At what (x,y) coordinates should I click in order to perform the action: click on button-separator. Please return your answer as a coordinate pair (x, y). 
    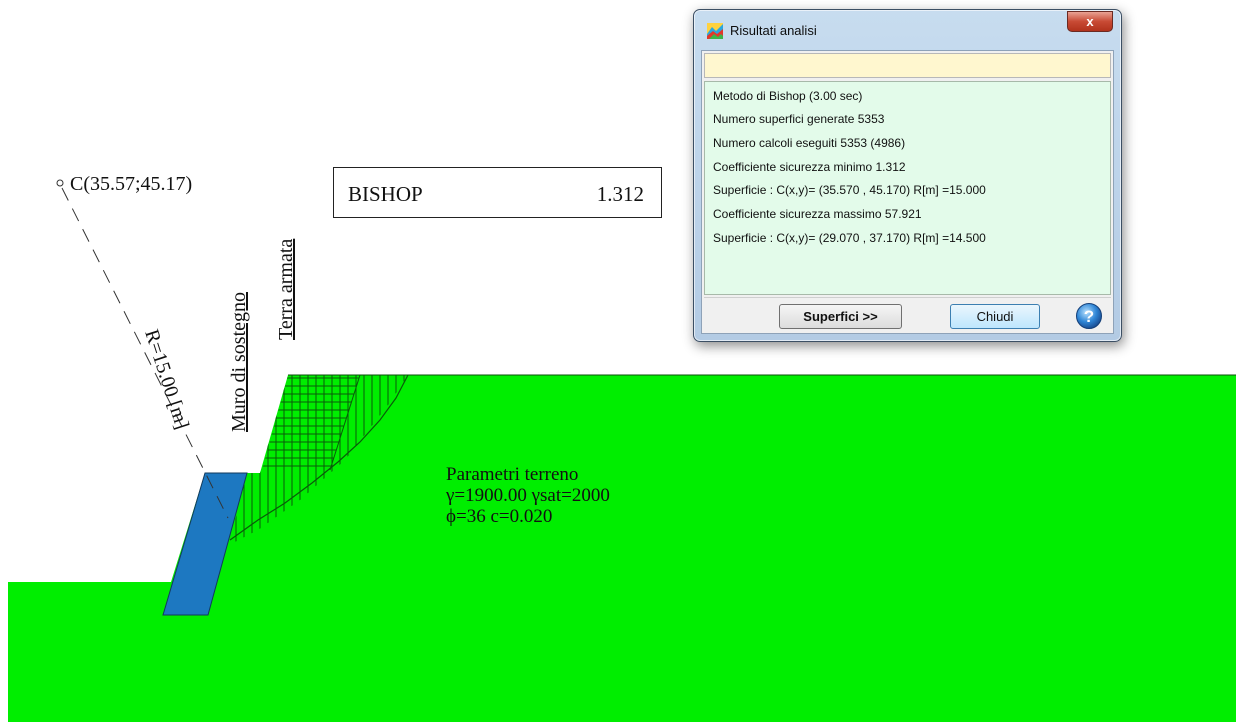
    Looking at the image, I should click on (907, 297).